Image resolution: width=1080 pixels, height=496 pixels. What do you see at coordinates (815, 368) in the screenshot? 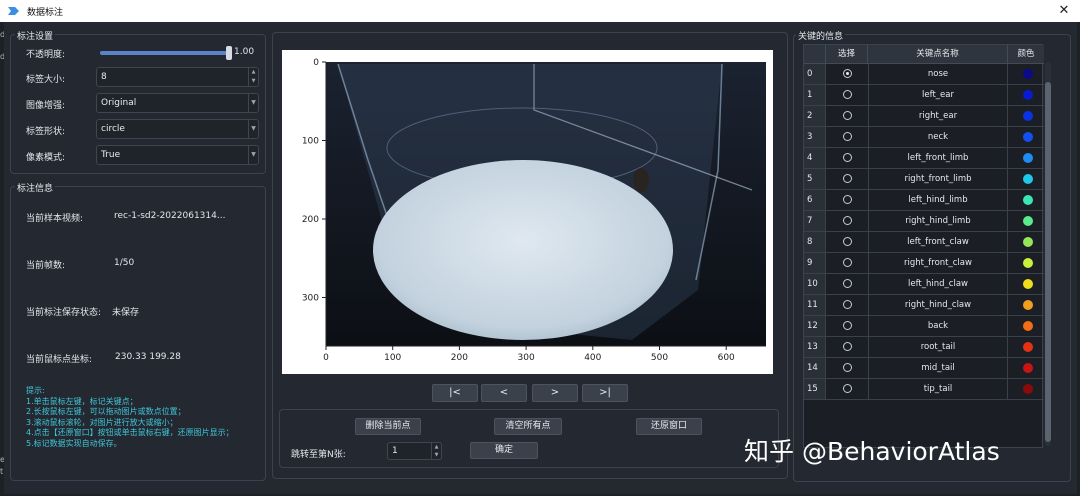
I see `row-index: 14` at bounding box center [815, 368].